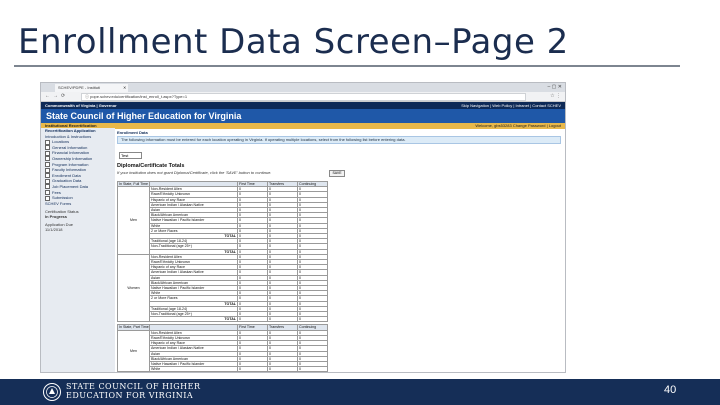 The image size is (720, 405). I want to click on footer-org-line1: STATE COUNCIL OF HIGHER, so click(133, 386).